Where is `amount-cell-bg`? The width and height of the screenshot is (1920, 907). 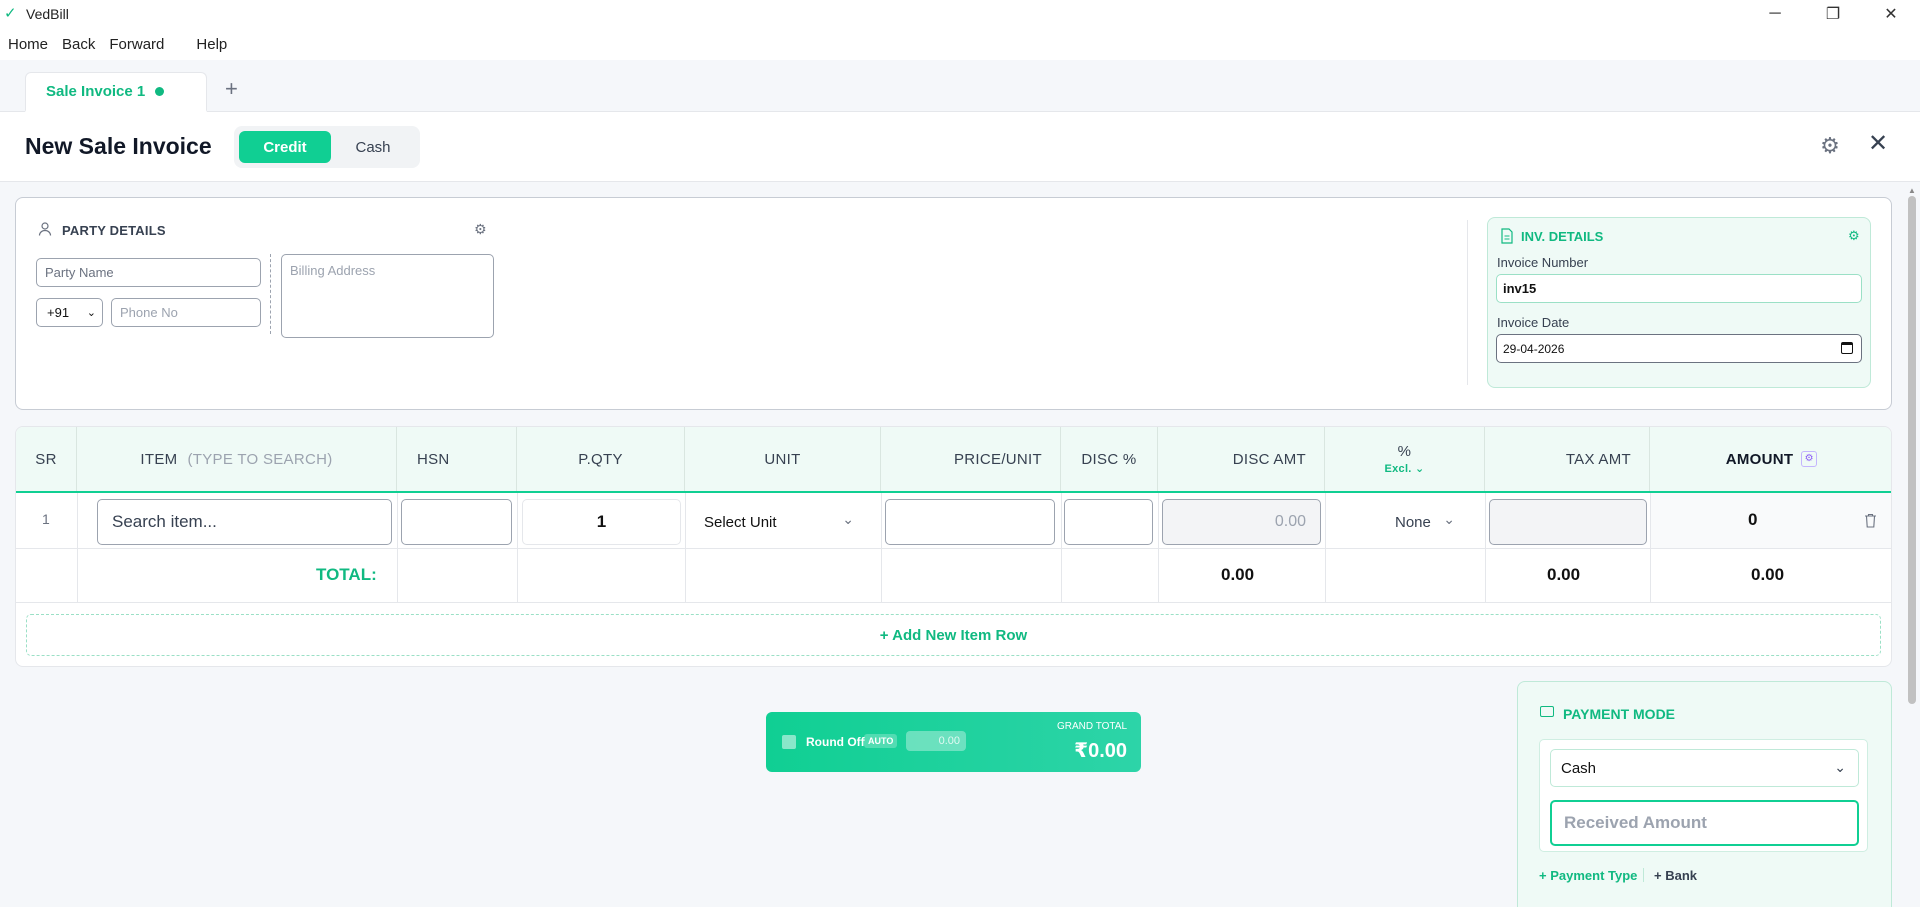 amount-cell-bg is located at coordinates (1770, 520).